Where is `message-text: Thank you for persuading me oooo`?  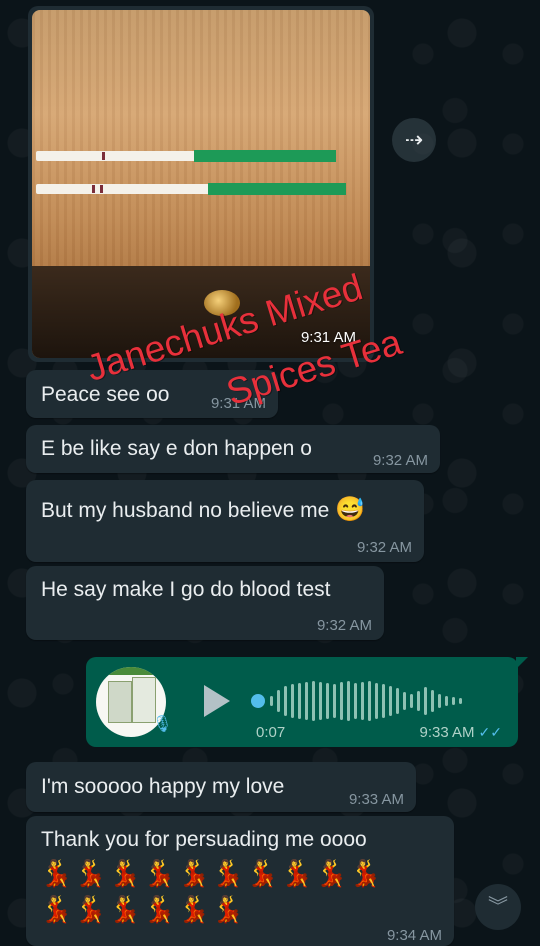 message-text: Thank you for persuading me oooo is located at coordinates (204, 839).